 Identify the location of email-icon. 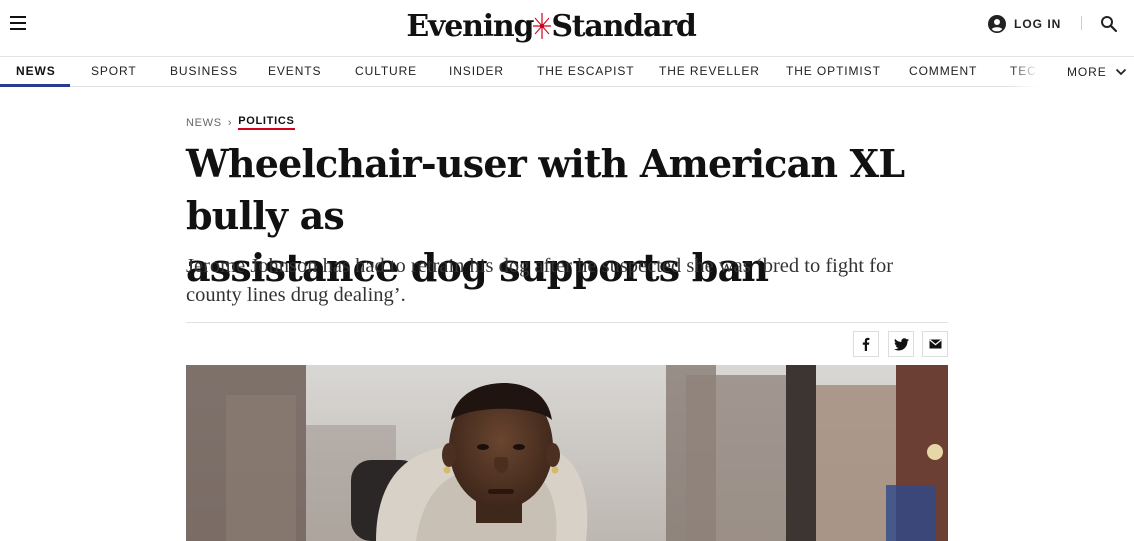
(935, 344).